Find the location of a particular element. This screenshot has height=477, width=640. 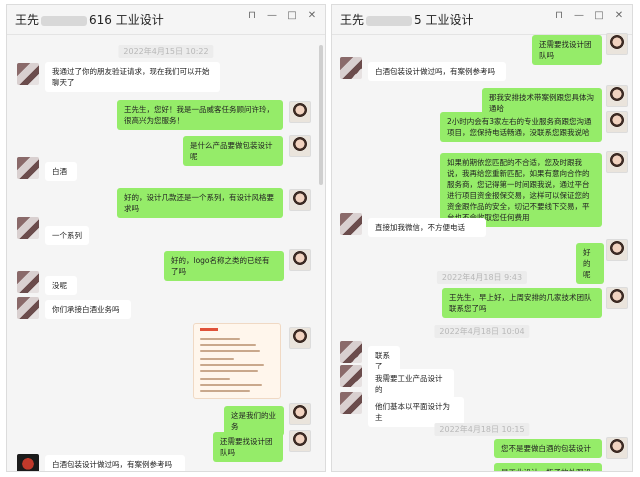

message-incoming: 没呢 is located at coordinates (61, 285).